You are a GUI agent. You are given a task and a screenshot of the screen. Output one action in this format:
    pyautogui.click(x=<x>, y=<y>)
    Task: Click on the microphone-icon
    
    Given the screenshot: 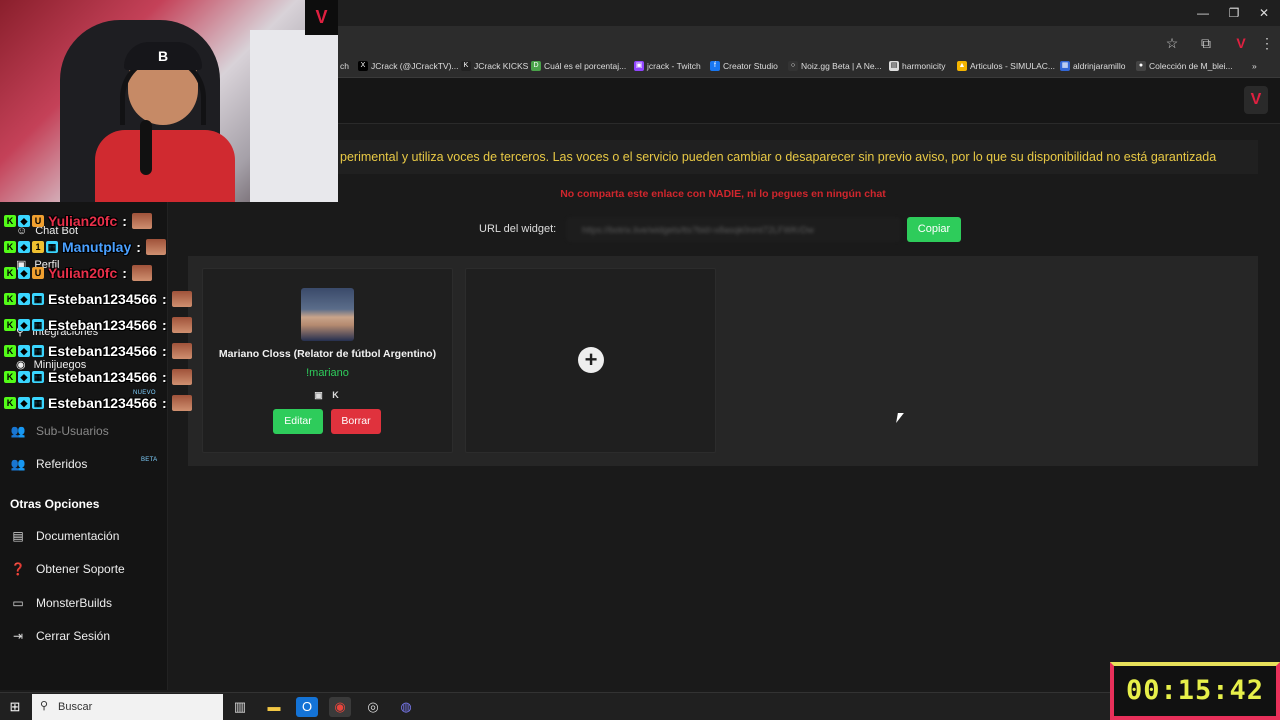 What is the action you would take?
    pyautogui.click(x=146, y=147)
    